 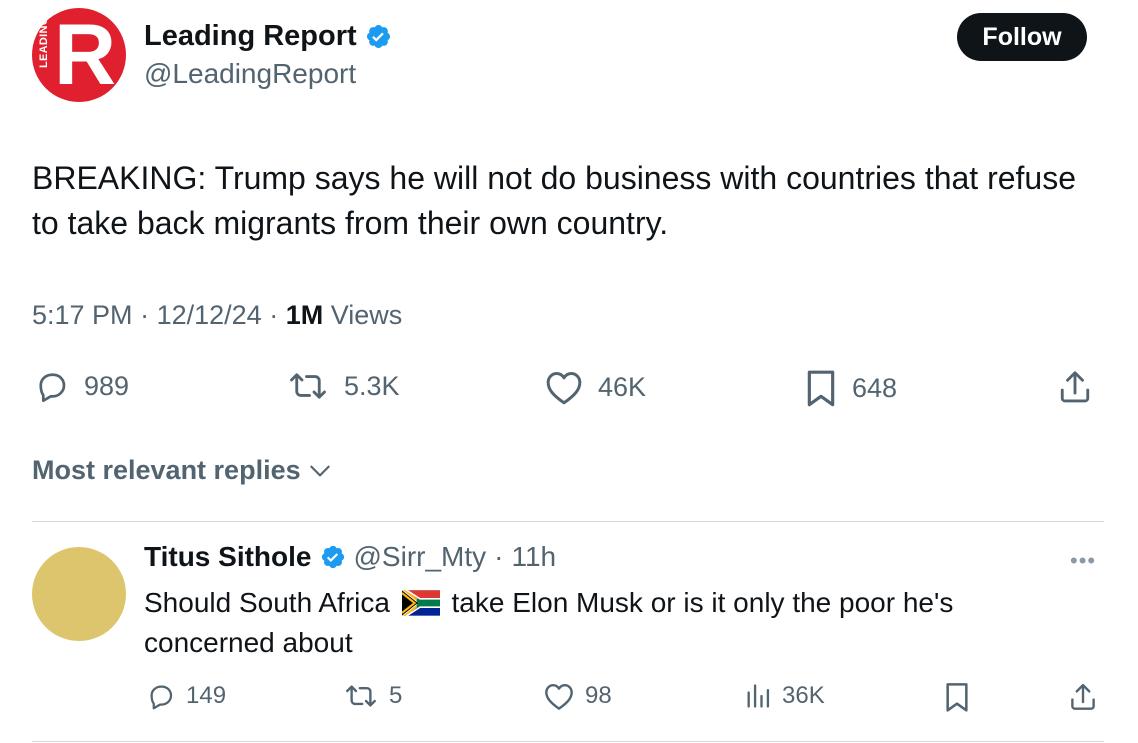 I want to click on reply-reply-action: 149, so click(x=186, y=696).